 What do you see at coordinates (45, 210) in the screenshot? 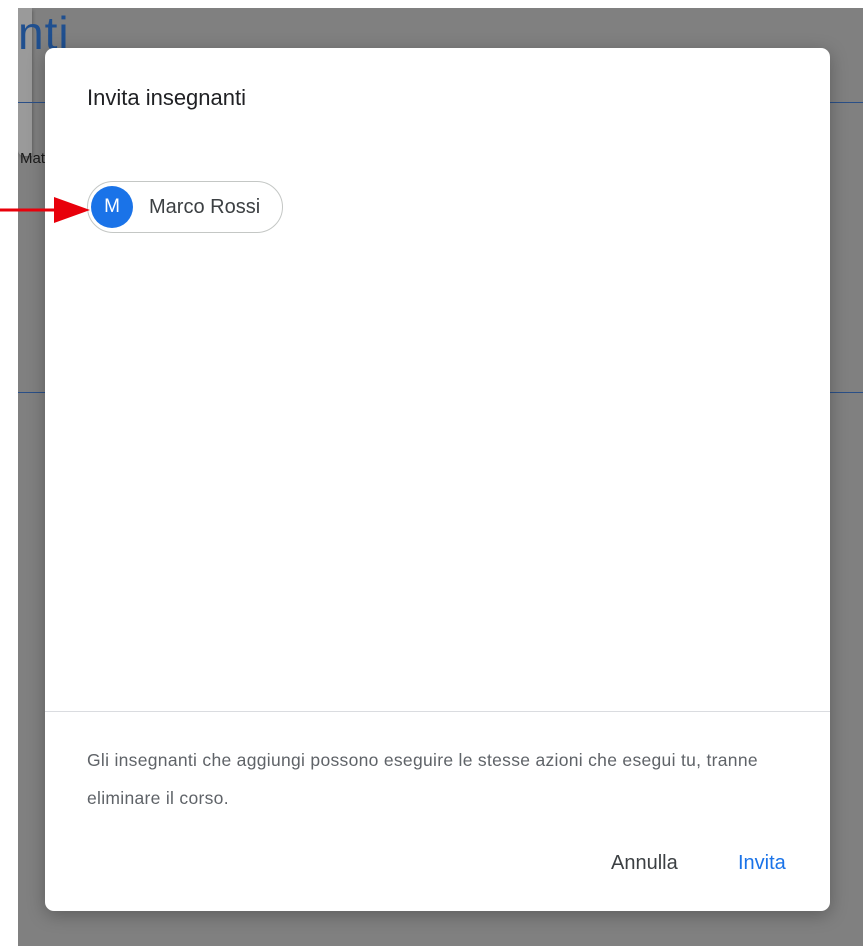
I see `red-arrow-icon` at bounding box center [45, 210].